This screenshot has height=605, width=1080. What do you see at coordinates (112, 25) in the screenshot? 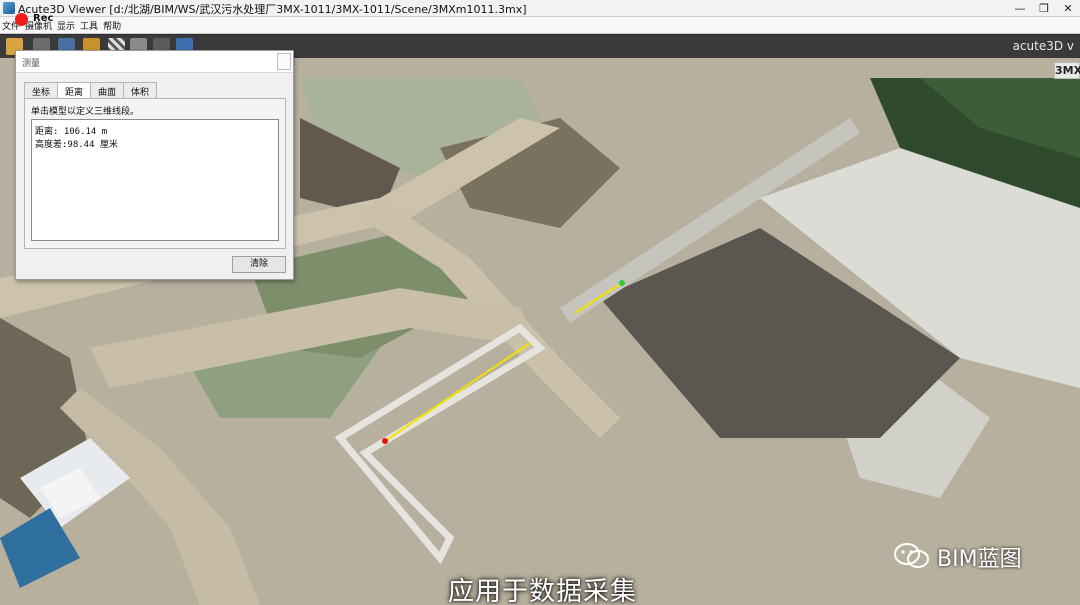
I see `menu-help: 帮助` at bounding box center [112, 25].